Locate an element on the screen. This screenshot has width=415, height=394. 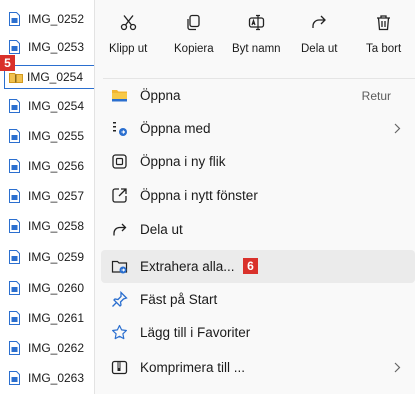
file-name: IMG_0262 is located at coordinates (56, 348).